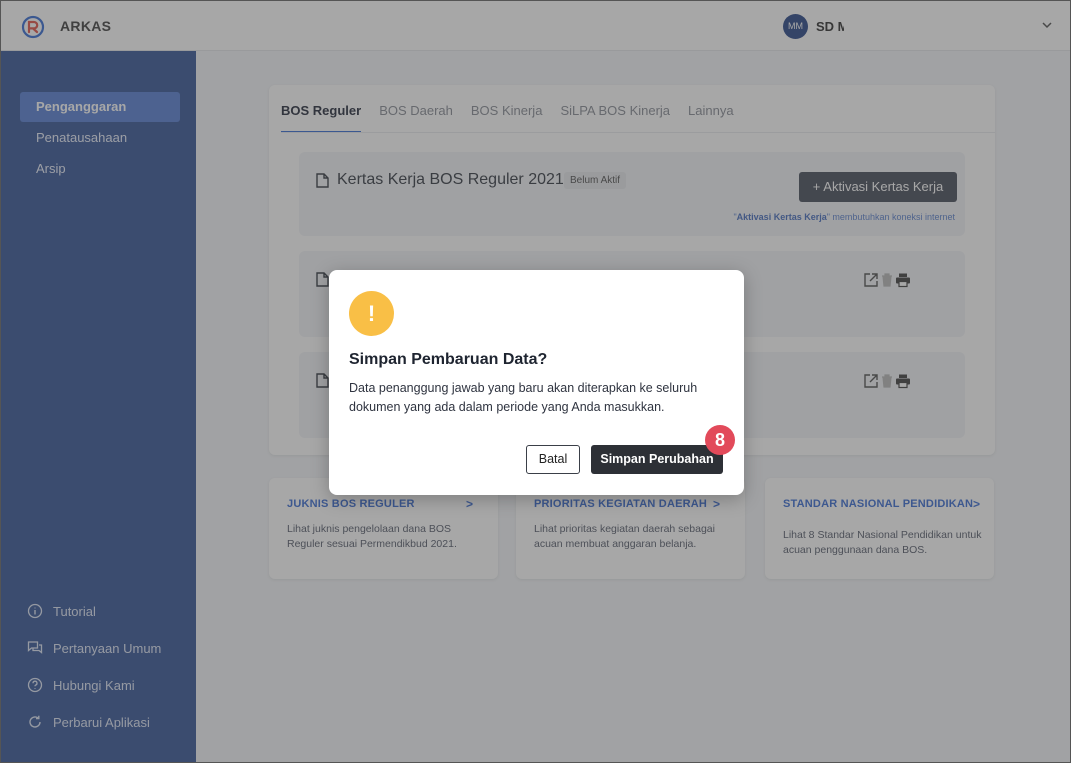 Image resolution: width=1071 pixels, height=763 pixels. Describe the element at coordinates (657, 459) in the screenshot. I see `save-changes-button: Simpan Perubahan` at that location.